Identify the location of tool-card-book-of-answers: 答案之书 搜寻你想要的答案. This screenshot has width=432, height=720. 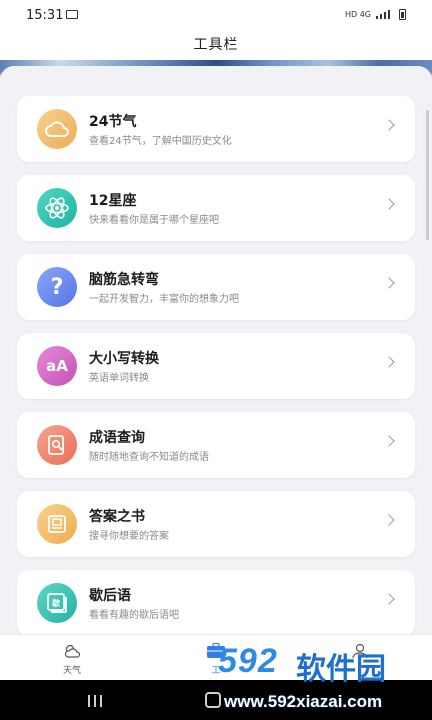
(216, 524).